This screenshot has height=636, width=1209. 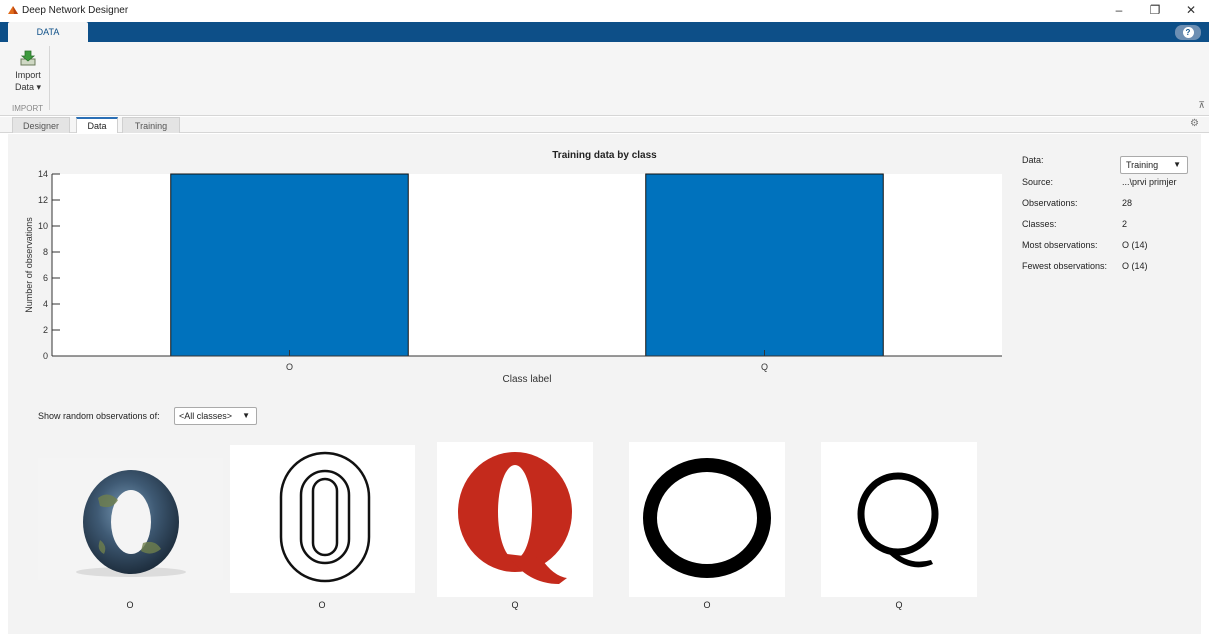 I want to click on most-observations-value: O (14), so click(x=1135, y=245).